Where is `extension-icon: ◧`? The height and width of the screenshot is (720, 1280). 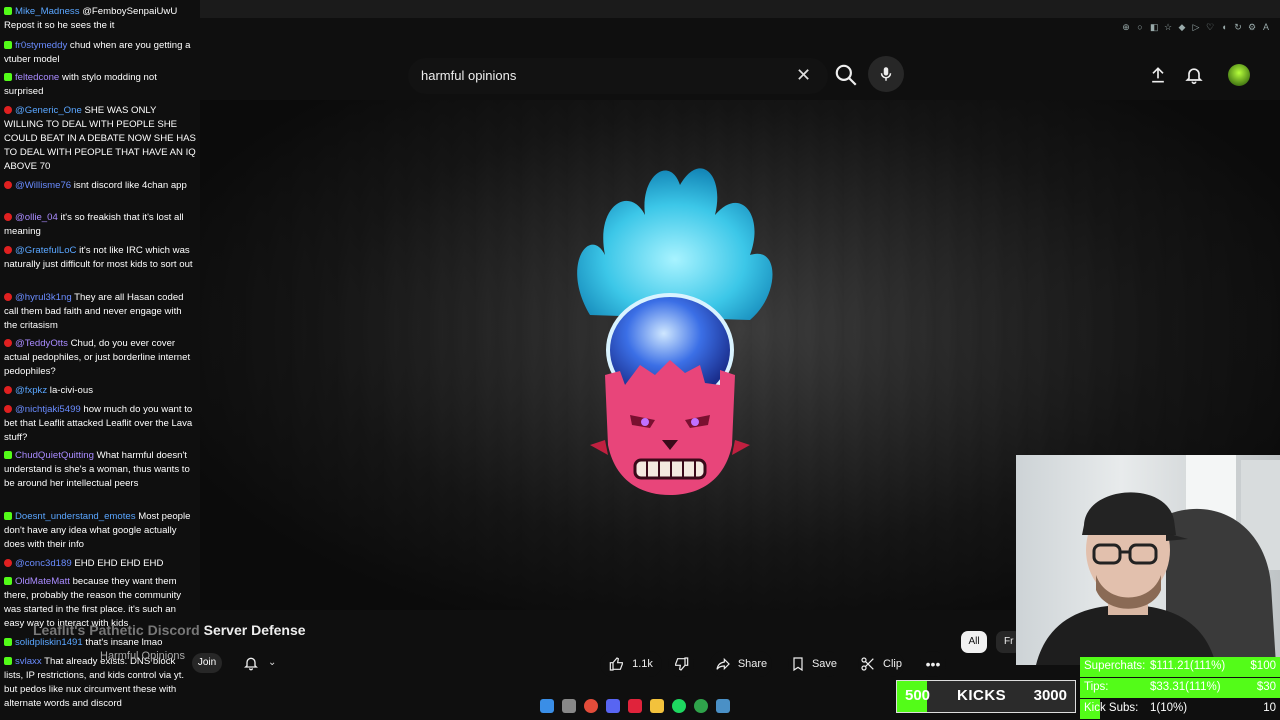
extension-icon: ◧ is located at coordinates (1154, 27).